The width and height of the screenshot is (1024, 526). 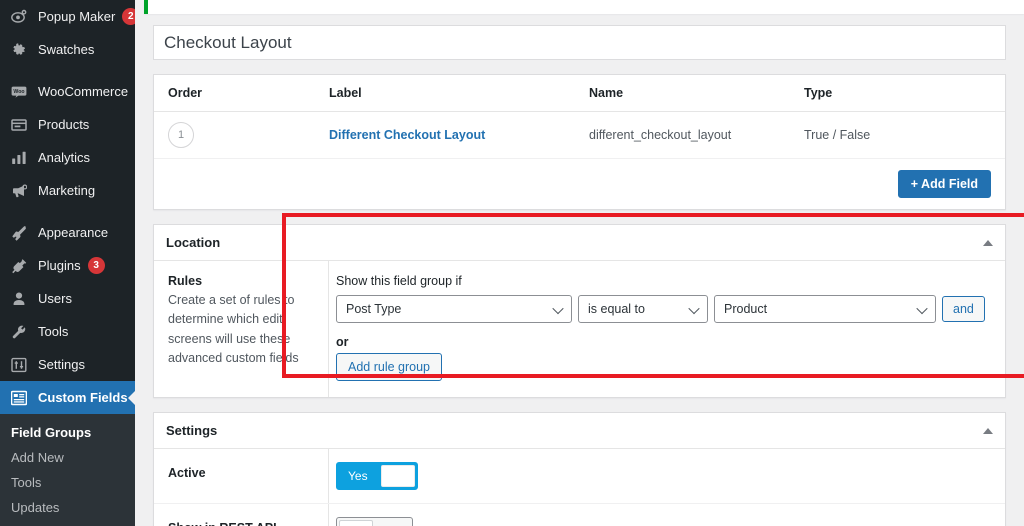 I want to click on order-badge: 1, so click(x=181, y=135).